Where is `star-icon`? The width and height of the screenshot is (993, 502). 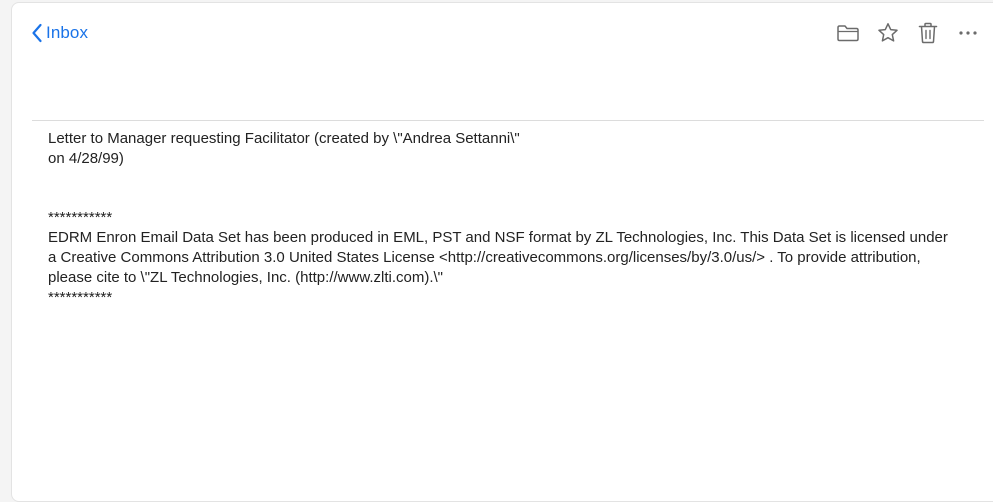 star-icon is located at coordinates (888, 32).